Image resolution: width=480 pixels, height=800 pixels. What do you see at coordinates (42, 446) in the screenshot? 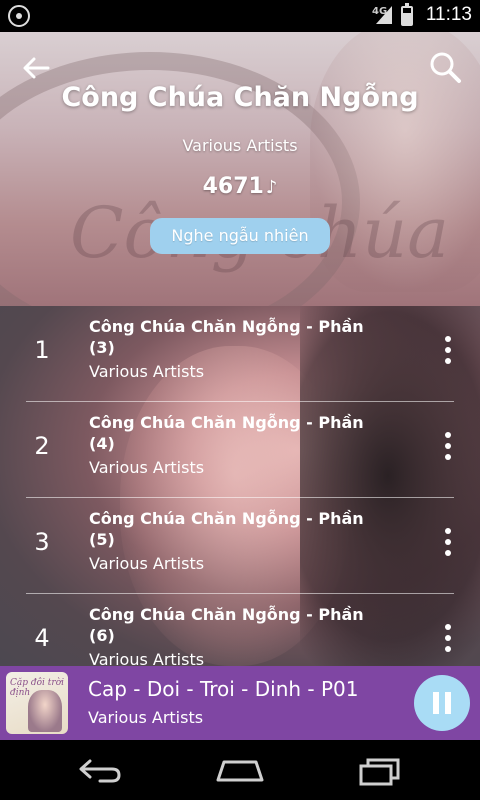
I see `track-number: 2` at bounding box center [42, 446].